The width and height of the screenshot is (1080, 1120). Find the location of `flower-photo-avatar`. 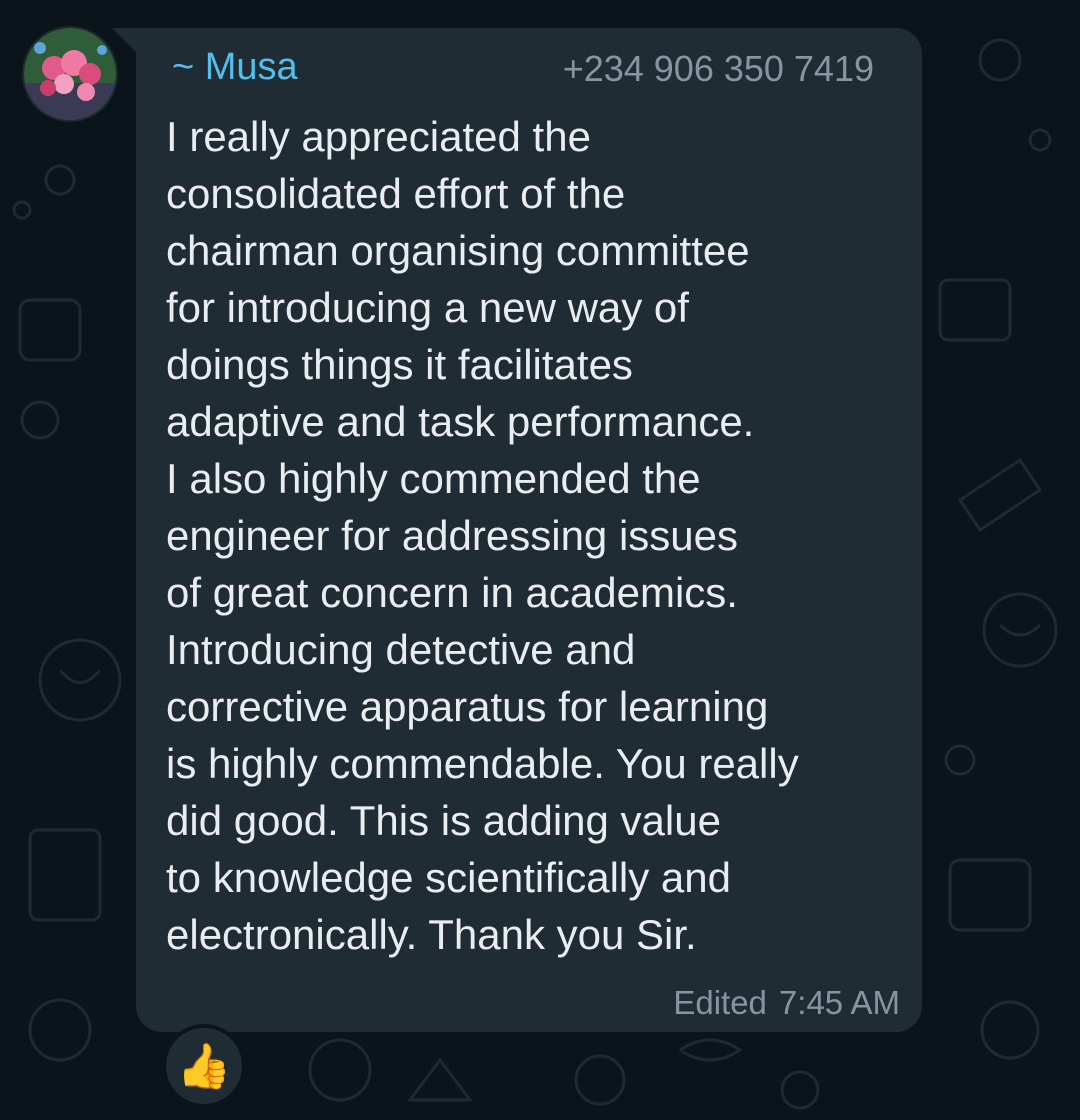

flower-photo-avatar is located at coordinates (70, 74).